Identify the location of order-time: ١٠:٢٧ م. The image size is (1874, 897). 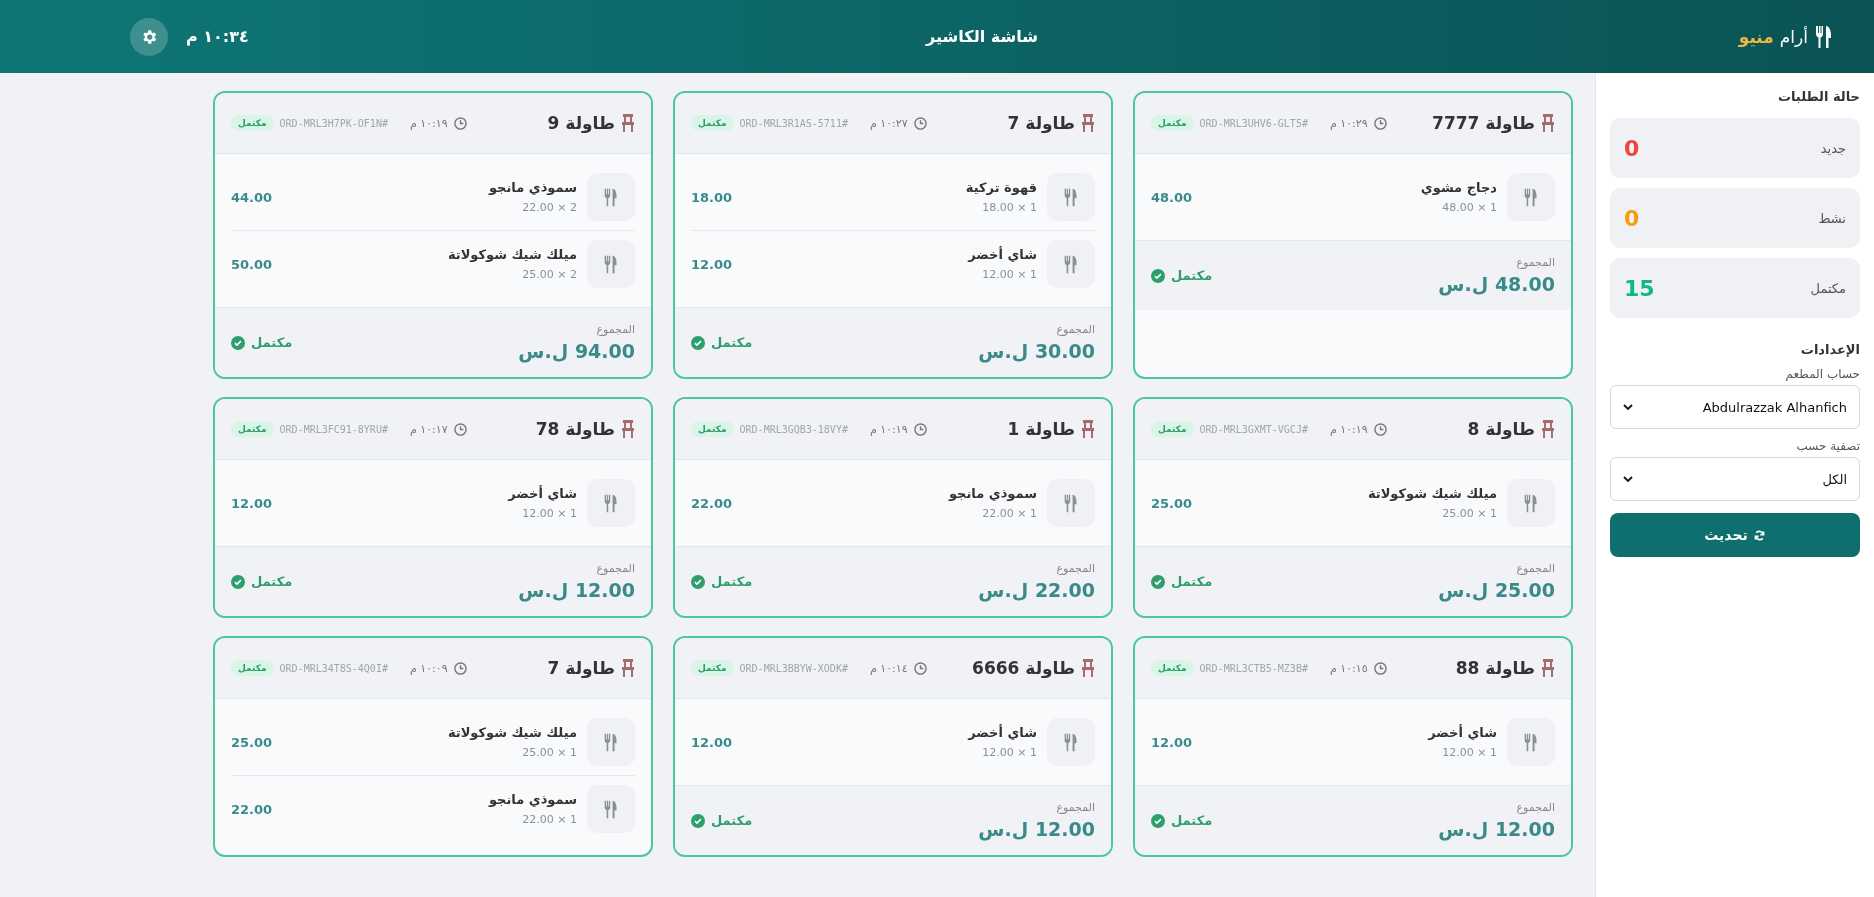
(888, 123).